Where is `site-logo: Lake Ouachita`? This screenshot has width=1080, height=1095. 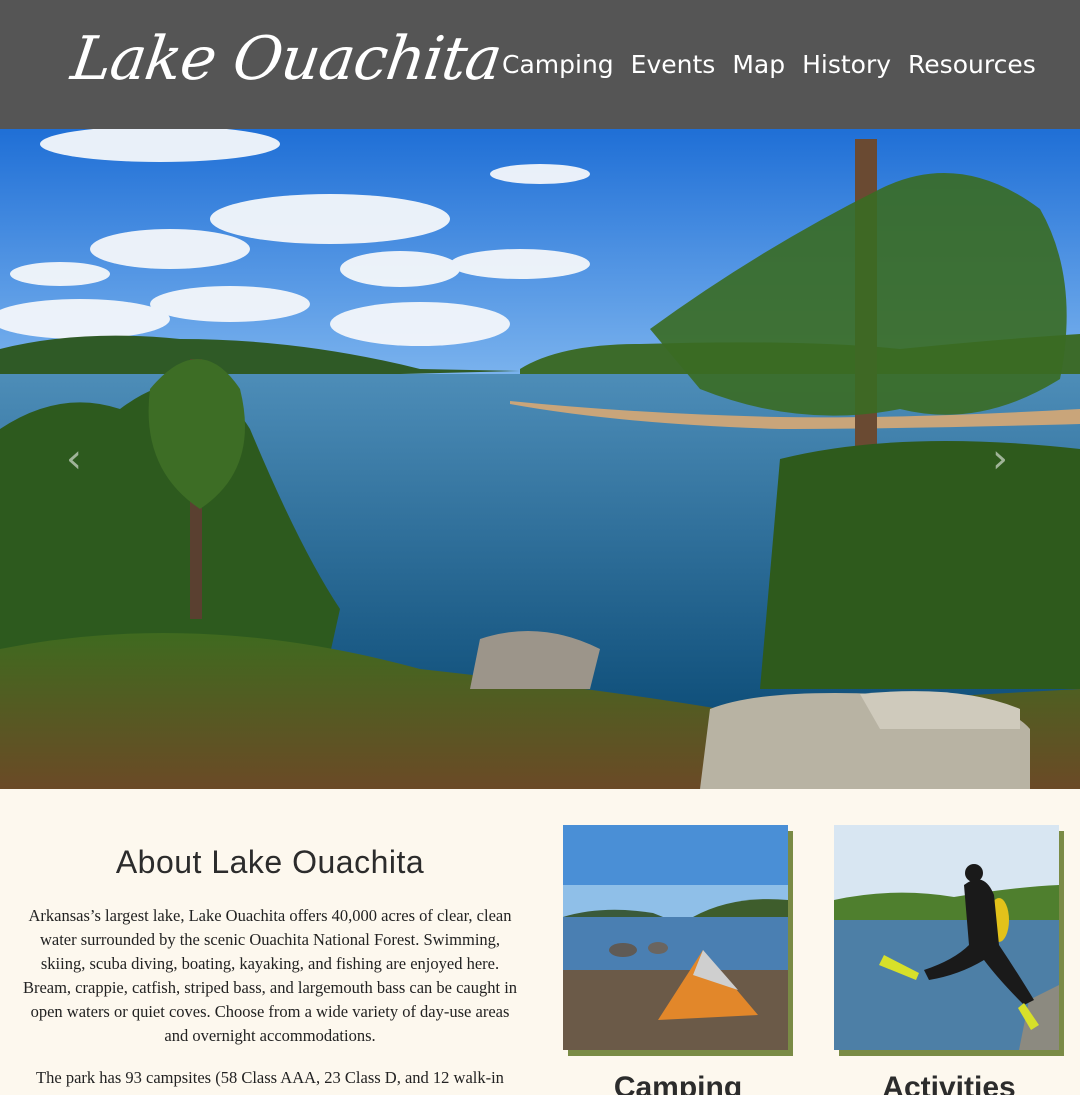
site-logo: Lake Ouachita is located at coordinates (286, 59).